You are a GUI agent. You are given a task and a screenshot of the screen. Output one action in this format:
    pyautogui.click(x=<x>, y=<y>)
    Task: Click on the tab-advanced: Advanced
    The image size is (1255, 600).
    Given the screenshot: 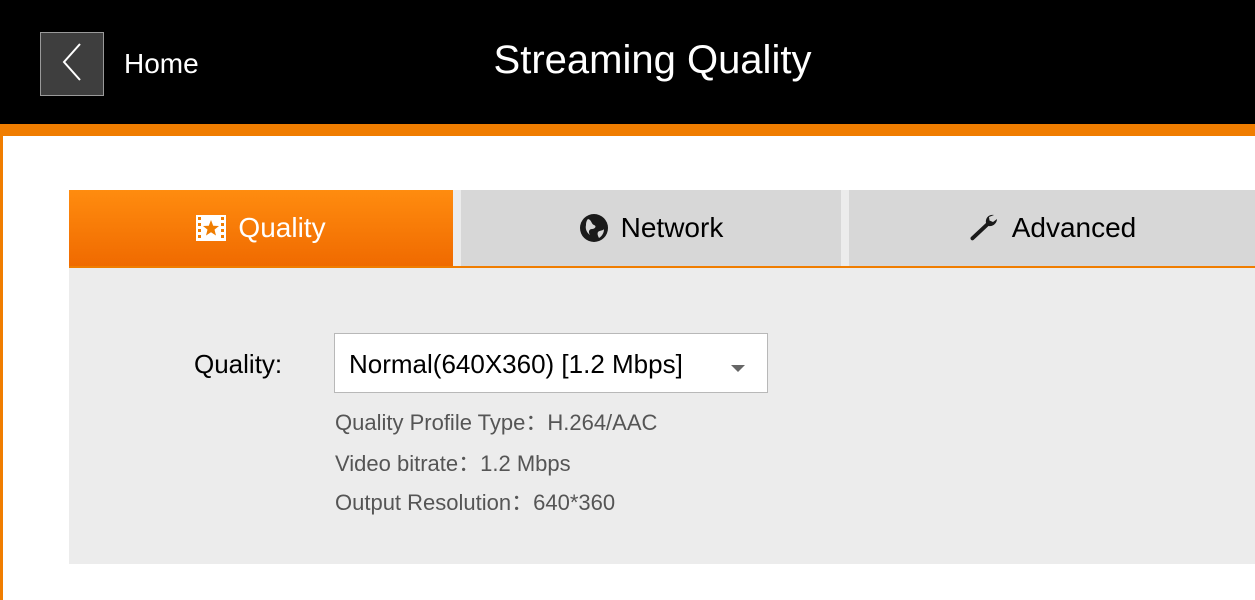 What is the action you would take?
    pyautogui.click(x=1052, y=228)
    